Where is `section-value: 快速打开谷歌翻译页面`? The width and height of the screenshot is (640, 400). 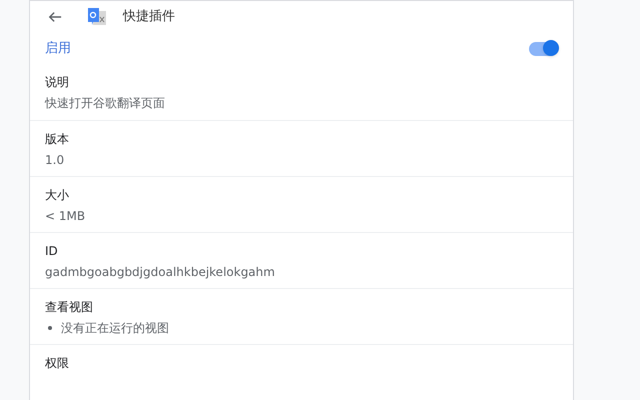 section-value: 快速打开谷歌翻译页面 is located at coordinates (105, 103).